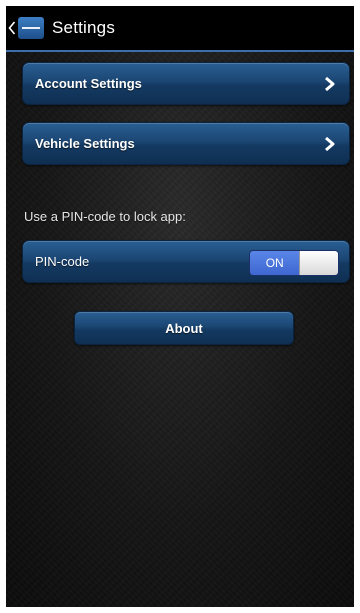 The width and height of the screenshot is (360, 613). What do you see at coordinates (186, 83) in the screenshot?
I see `account-settings-row: Account Settings` at bounding box center [186, 83].